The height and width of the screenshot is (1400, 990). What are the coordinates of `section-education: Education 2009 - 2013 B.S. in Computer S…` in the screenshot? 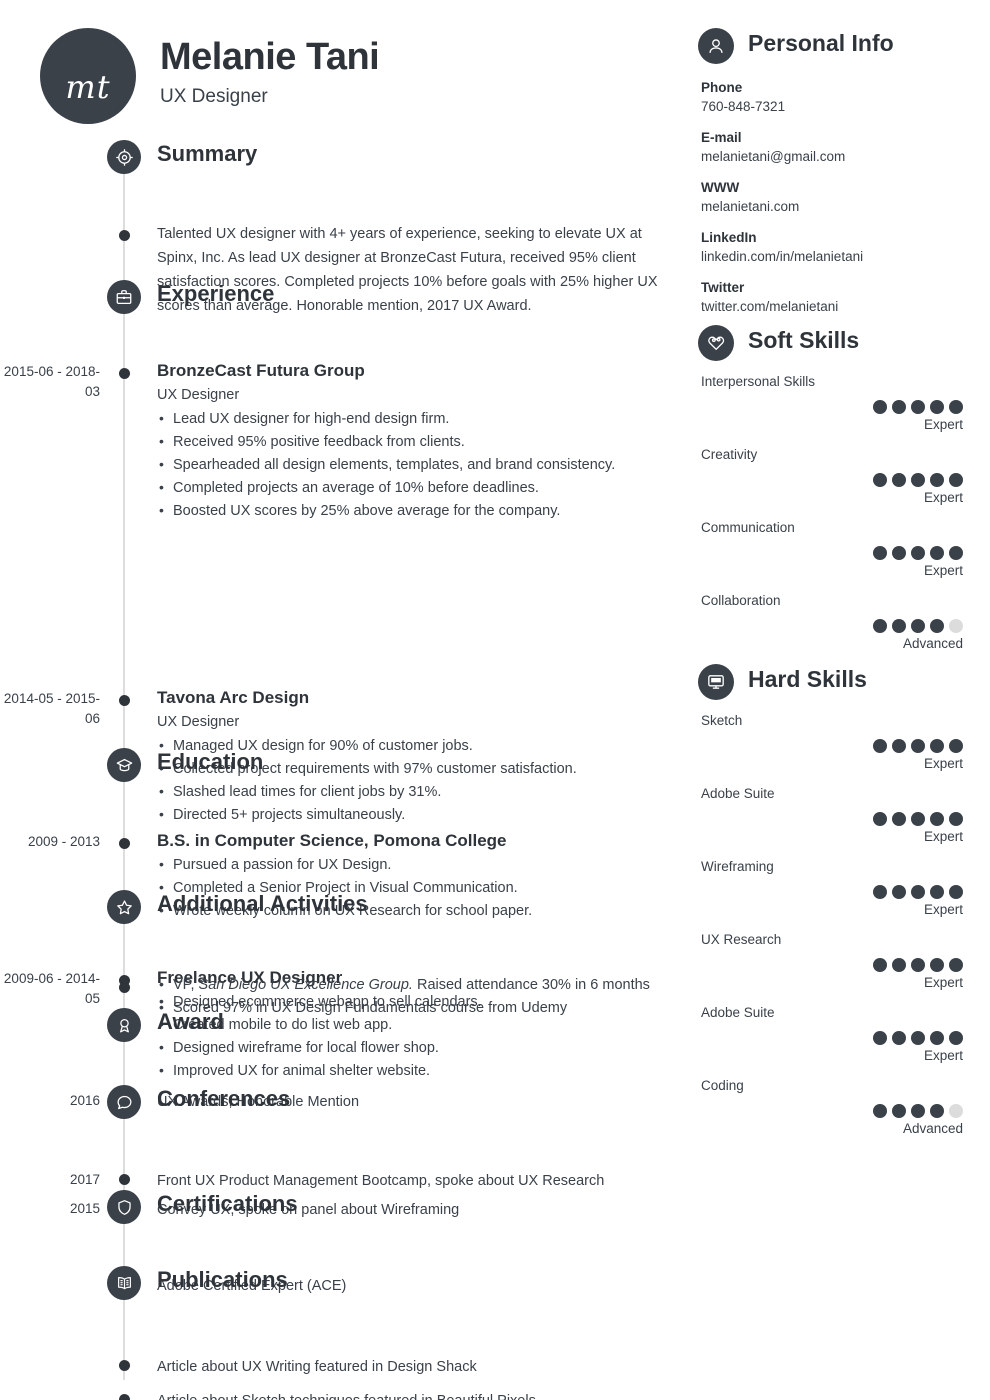 It's located at (345, 835).